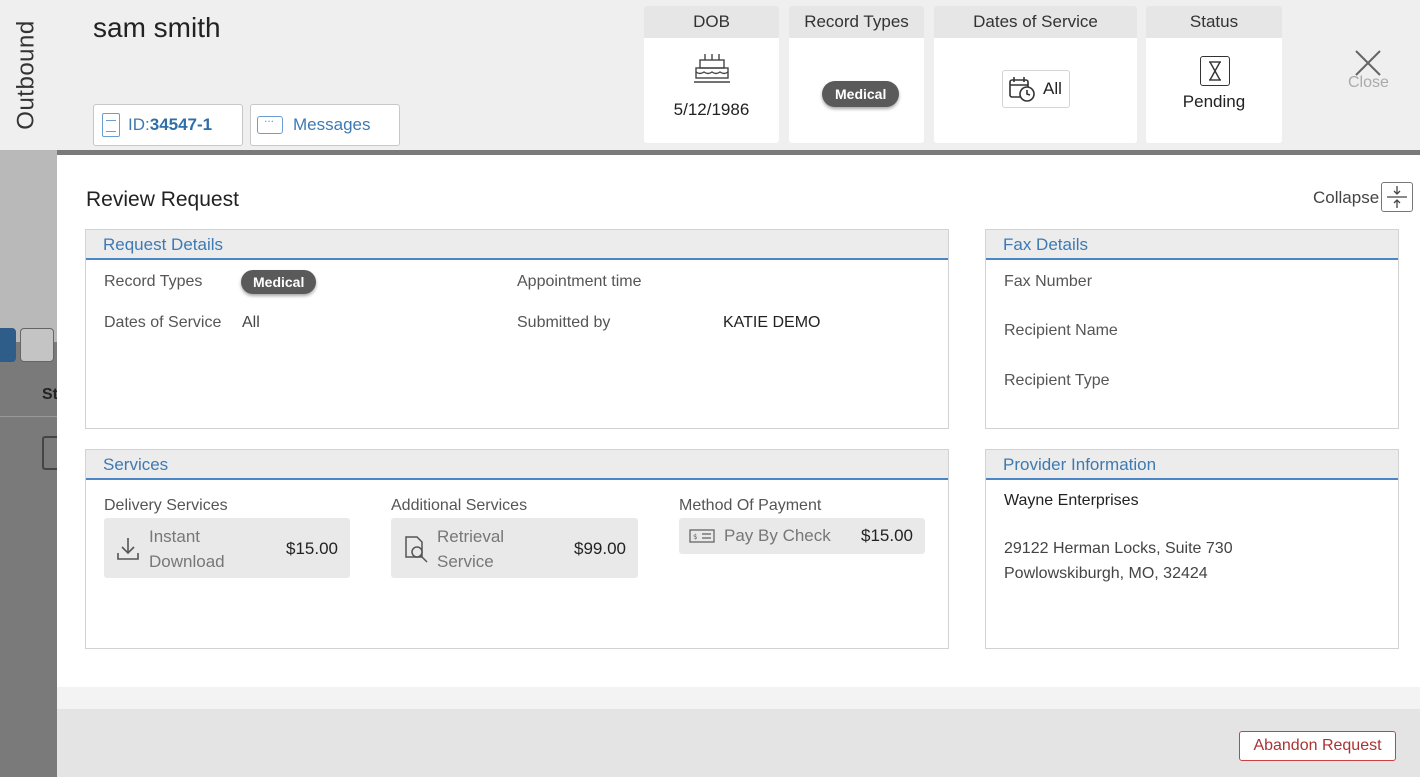 This screenshot has height=777, width=1420. What do you see at coordinates (772, 322) in the screenshot?
I see `submitted-by-value: KATIE DEMO` at bounding box center [772, 322].